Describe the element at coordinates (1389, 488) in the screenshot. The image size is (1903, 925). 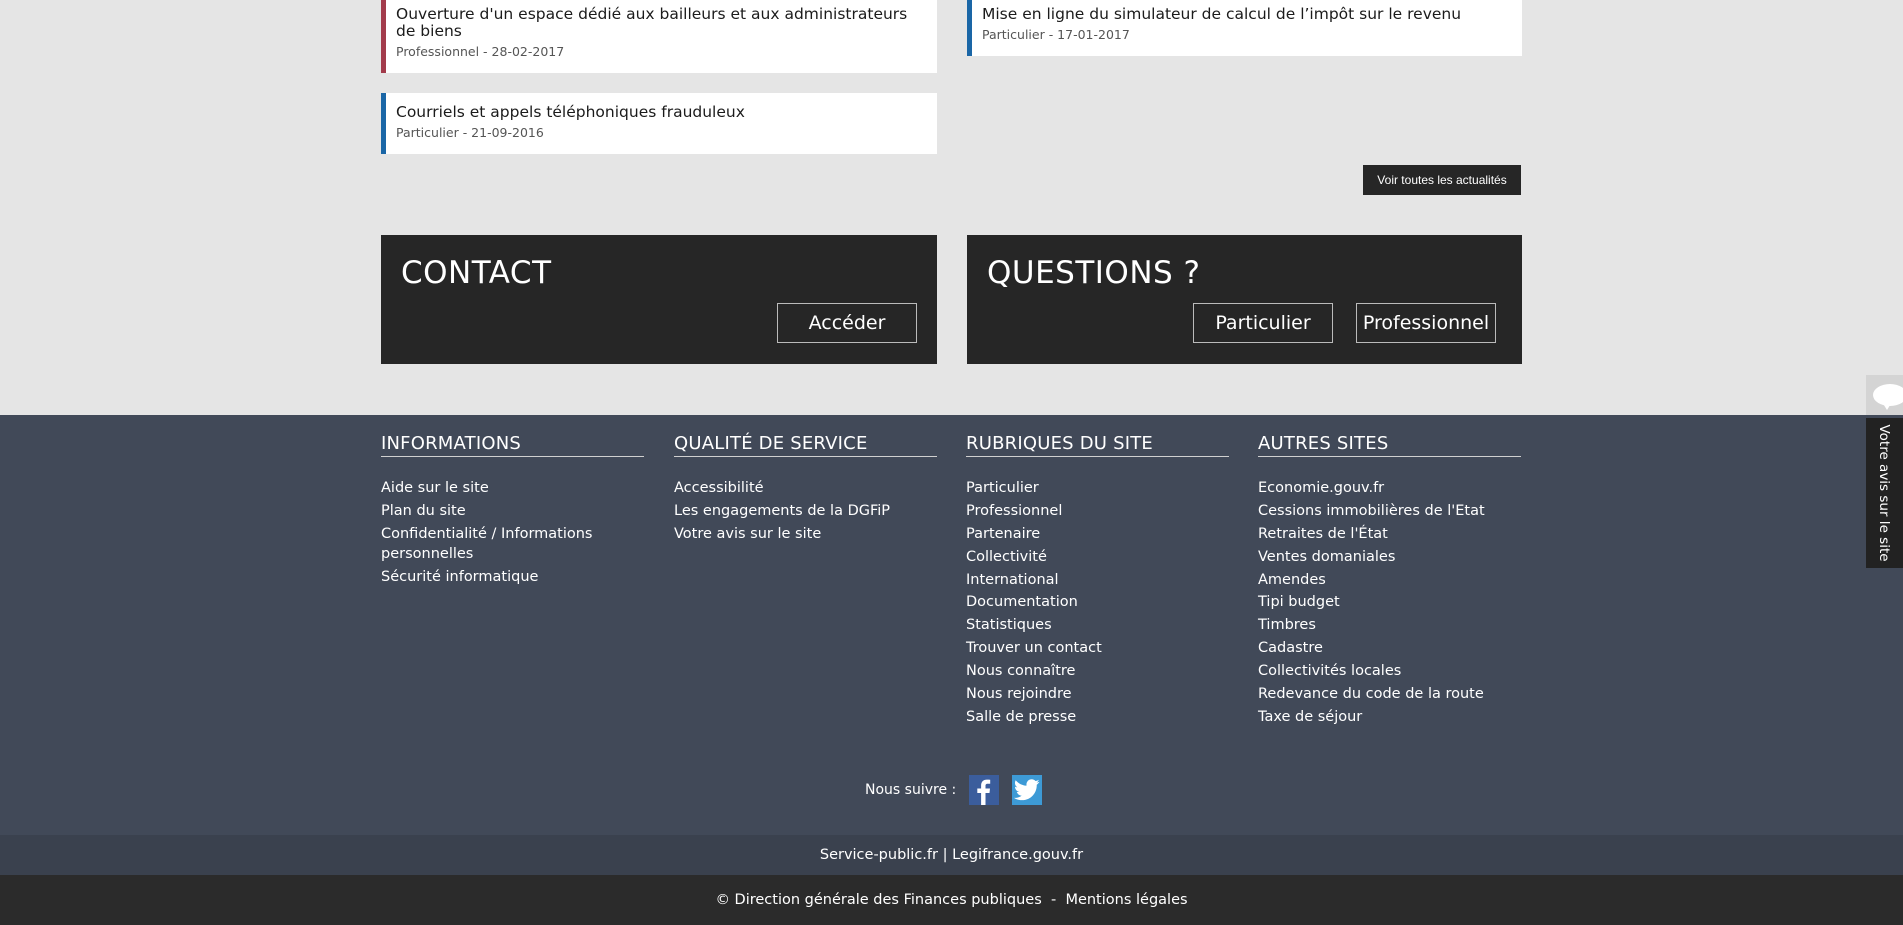
I see `footer-link: Economie.gouv.fr` at that location.